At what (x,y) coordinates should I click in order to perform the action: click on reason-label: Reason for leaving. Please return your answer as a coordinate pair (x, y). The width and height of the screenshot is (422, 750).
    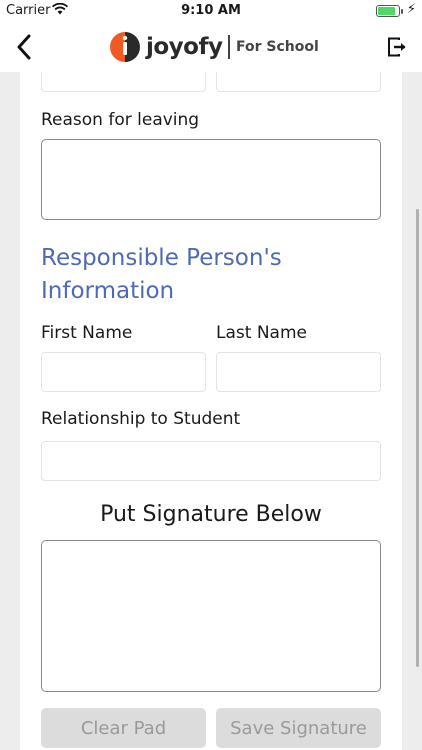
    Looking at the image, I should click on (120, 120).